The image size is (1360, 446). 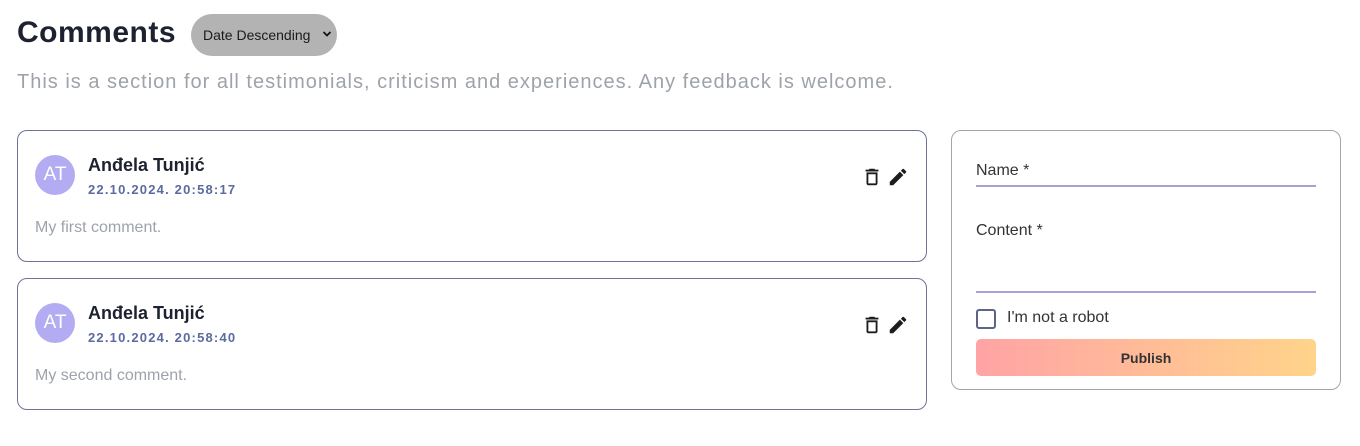 I want to click on comment-timestamp: 22.10.2024. 20:58:17, so click(x=162, y=189).